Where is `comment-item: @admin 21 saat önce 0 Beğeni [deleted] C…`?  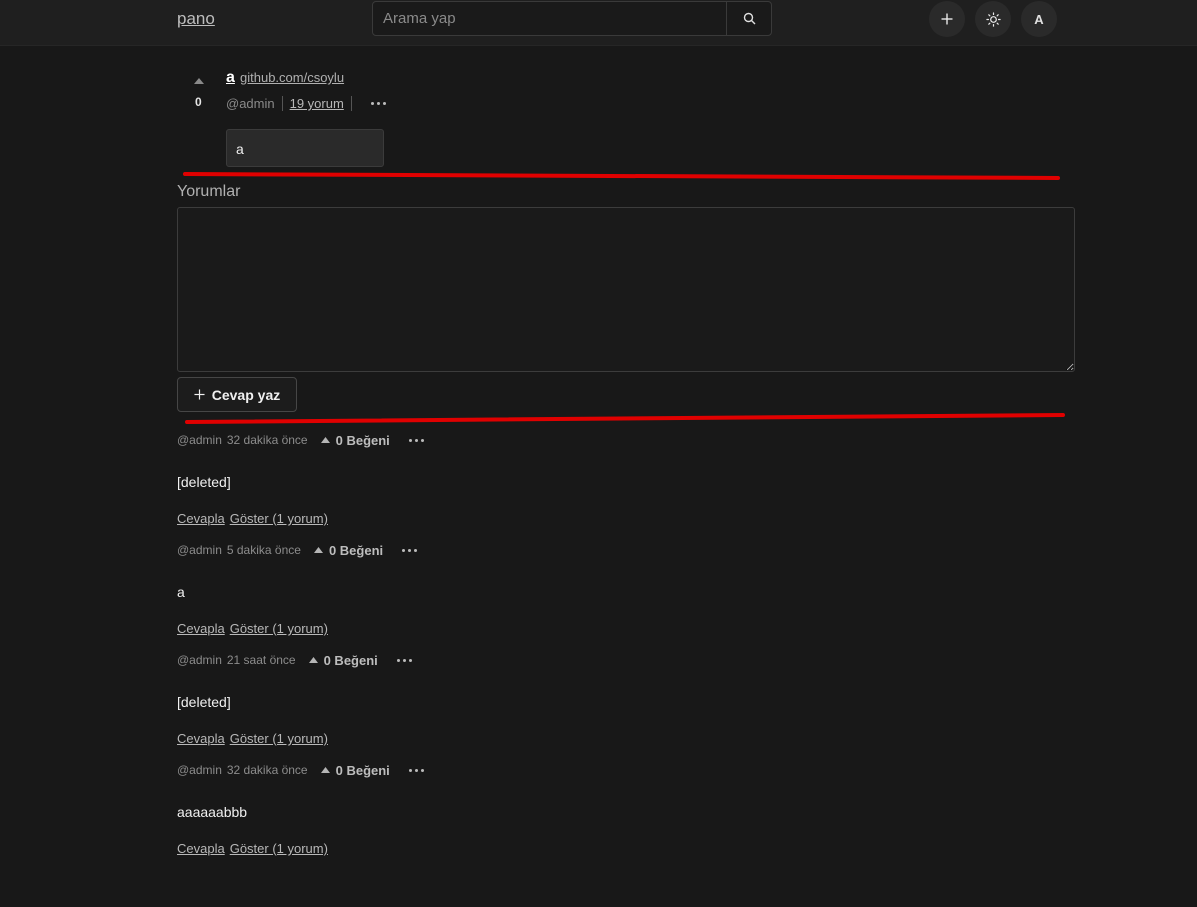
comment-item: @admin 21 saat önce 0 Beğeni [deleted] C… is located at coordinates (527, 699).